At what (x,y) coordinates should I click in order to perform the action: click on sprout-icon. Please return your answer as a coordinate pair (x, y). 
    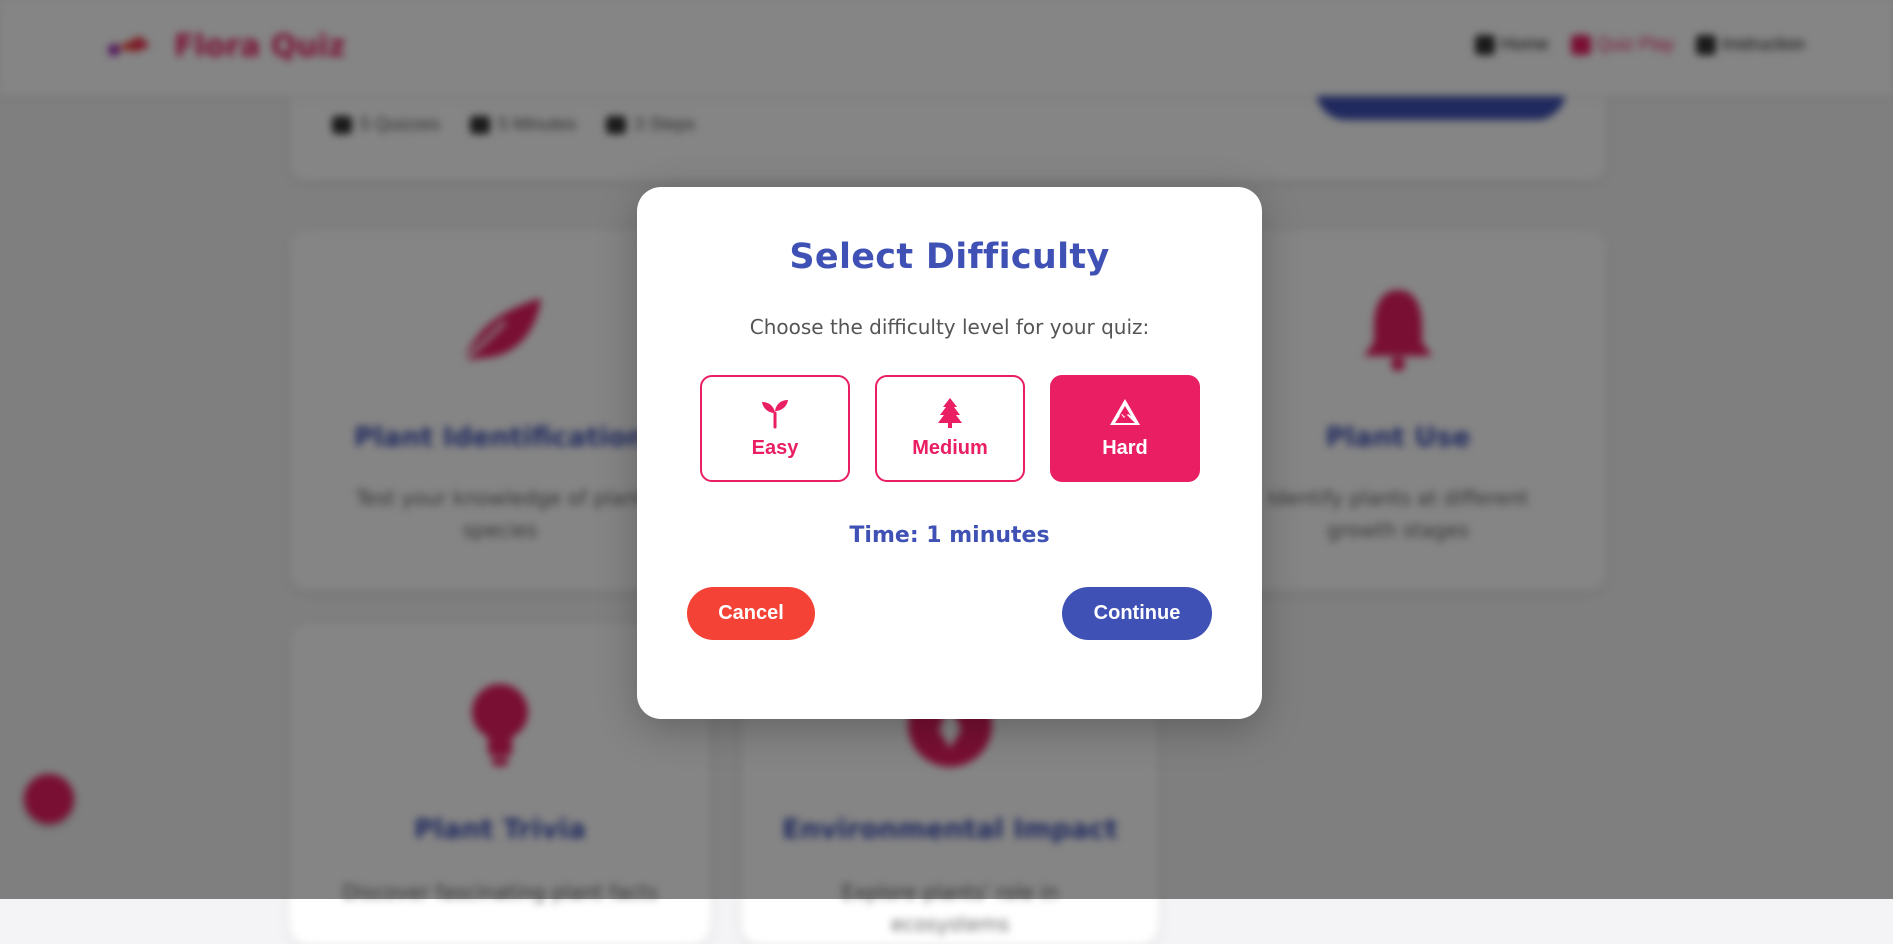
    Looking at the image, I should click on (775, 414).